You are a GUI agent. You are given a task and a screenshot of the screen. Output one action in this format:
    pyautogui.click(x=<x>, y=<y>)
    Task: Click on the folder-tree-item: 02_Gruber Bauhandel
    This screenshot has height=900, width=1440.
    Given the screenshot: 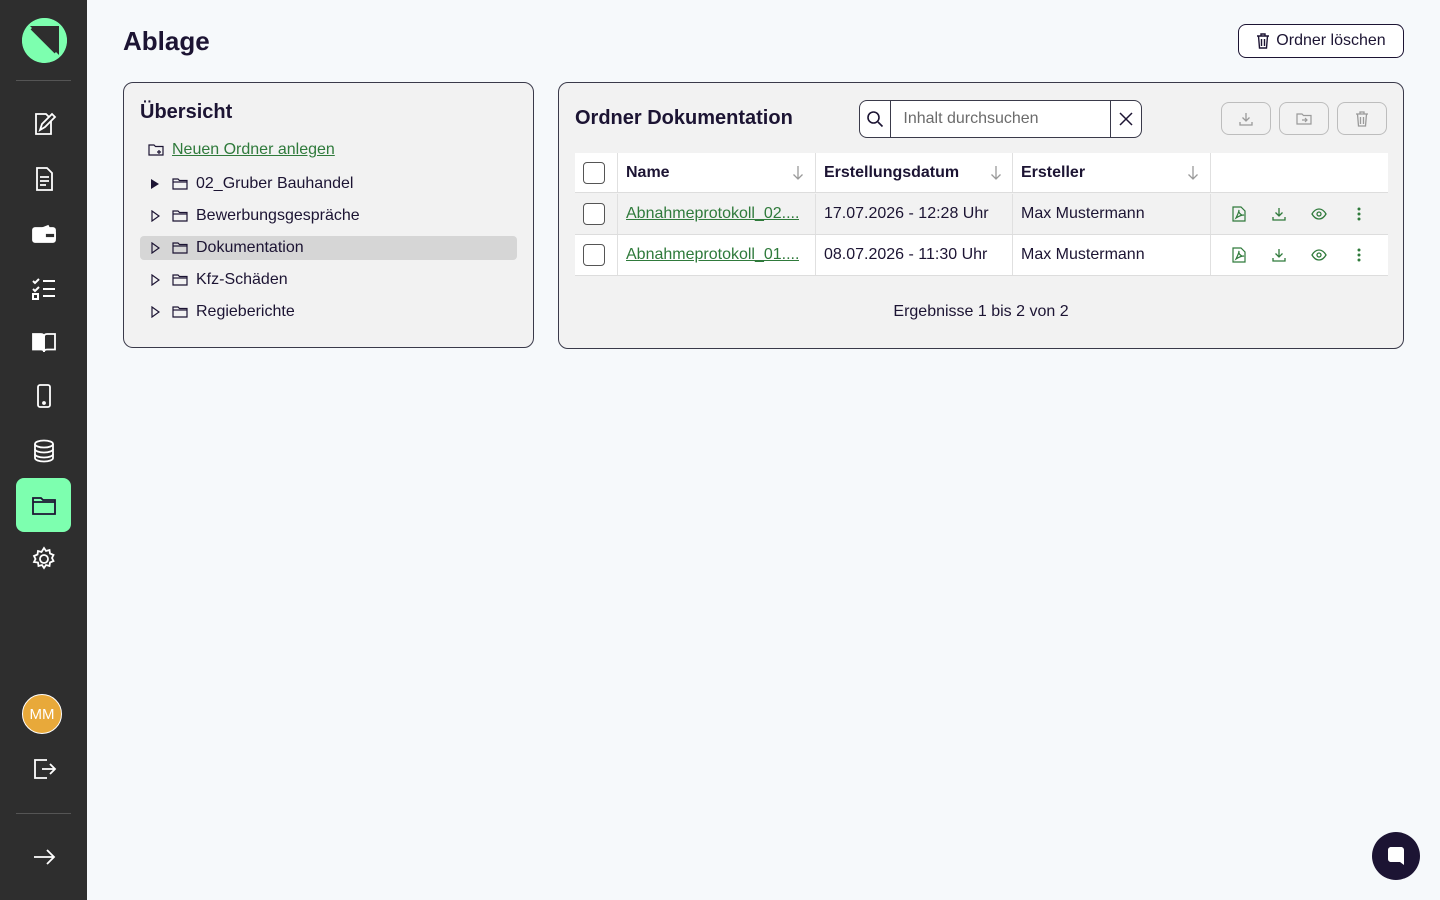 What is the action you would take?
    pyautogui.click(x=328, y=184)
    